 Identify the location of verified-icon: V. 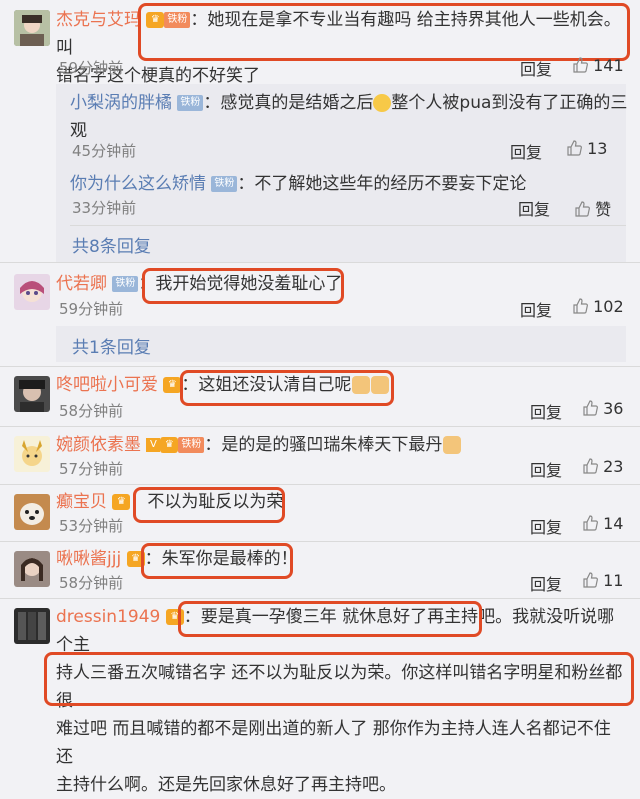
(153, 445).